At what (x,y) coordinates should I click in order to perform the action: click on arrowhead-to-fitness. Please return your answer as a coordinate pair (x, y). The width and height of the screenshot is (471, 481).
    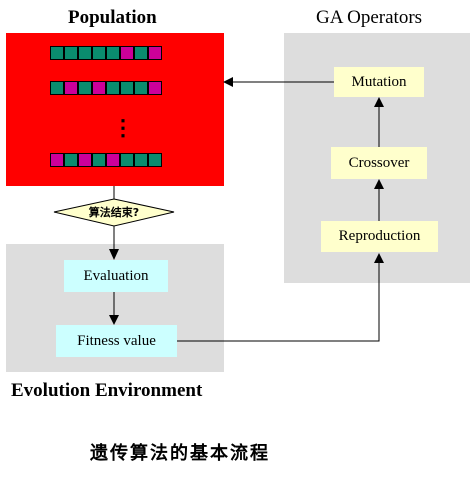
    Looking at the image, I should click on (114, 320).